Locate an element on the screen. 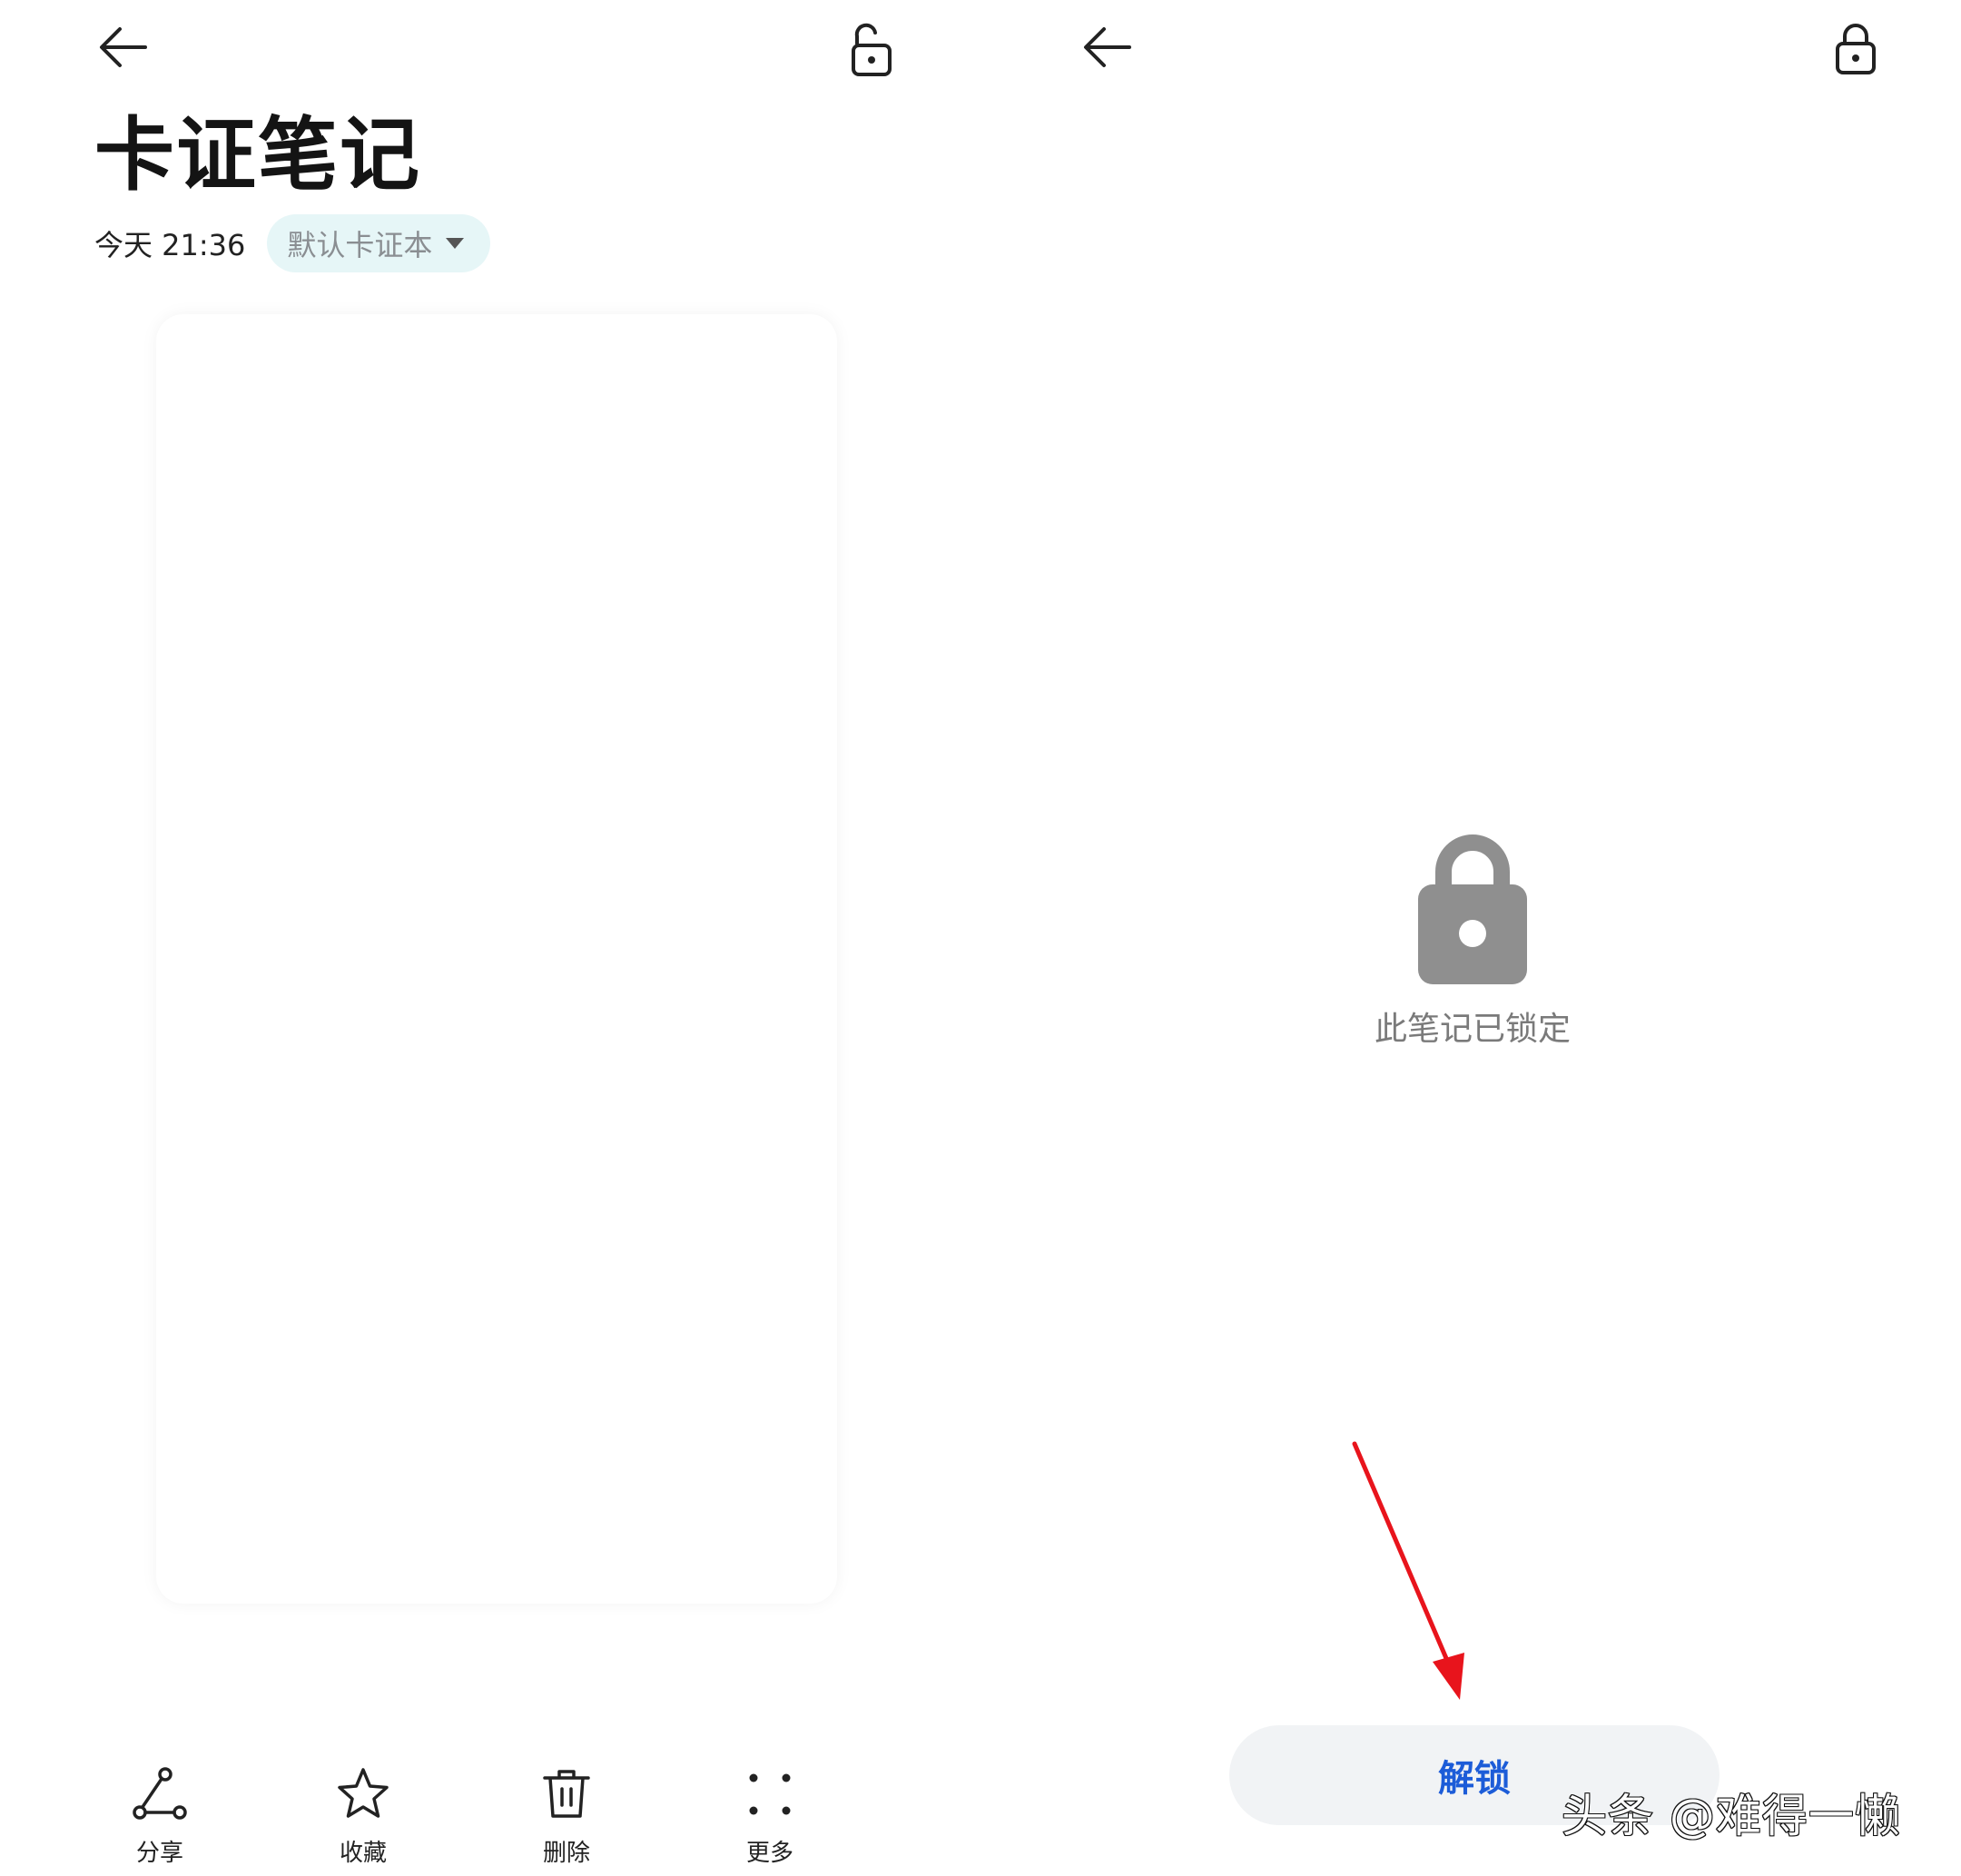 Image resolution: width=1961 pixels, height=1876 pixels. delete-button: 删除 is located at coordinates (566, 1815).